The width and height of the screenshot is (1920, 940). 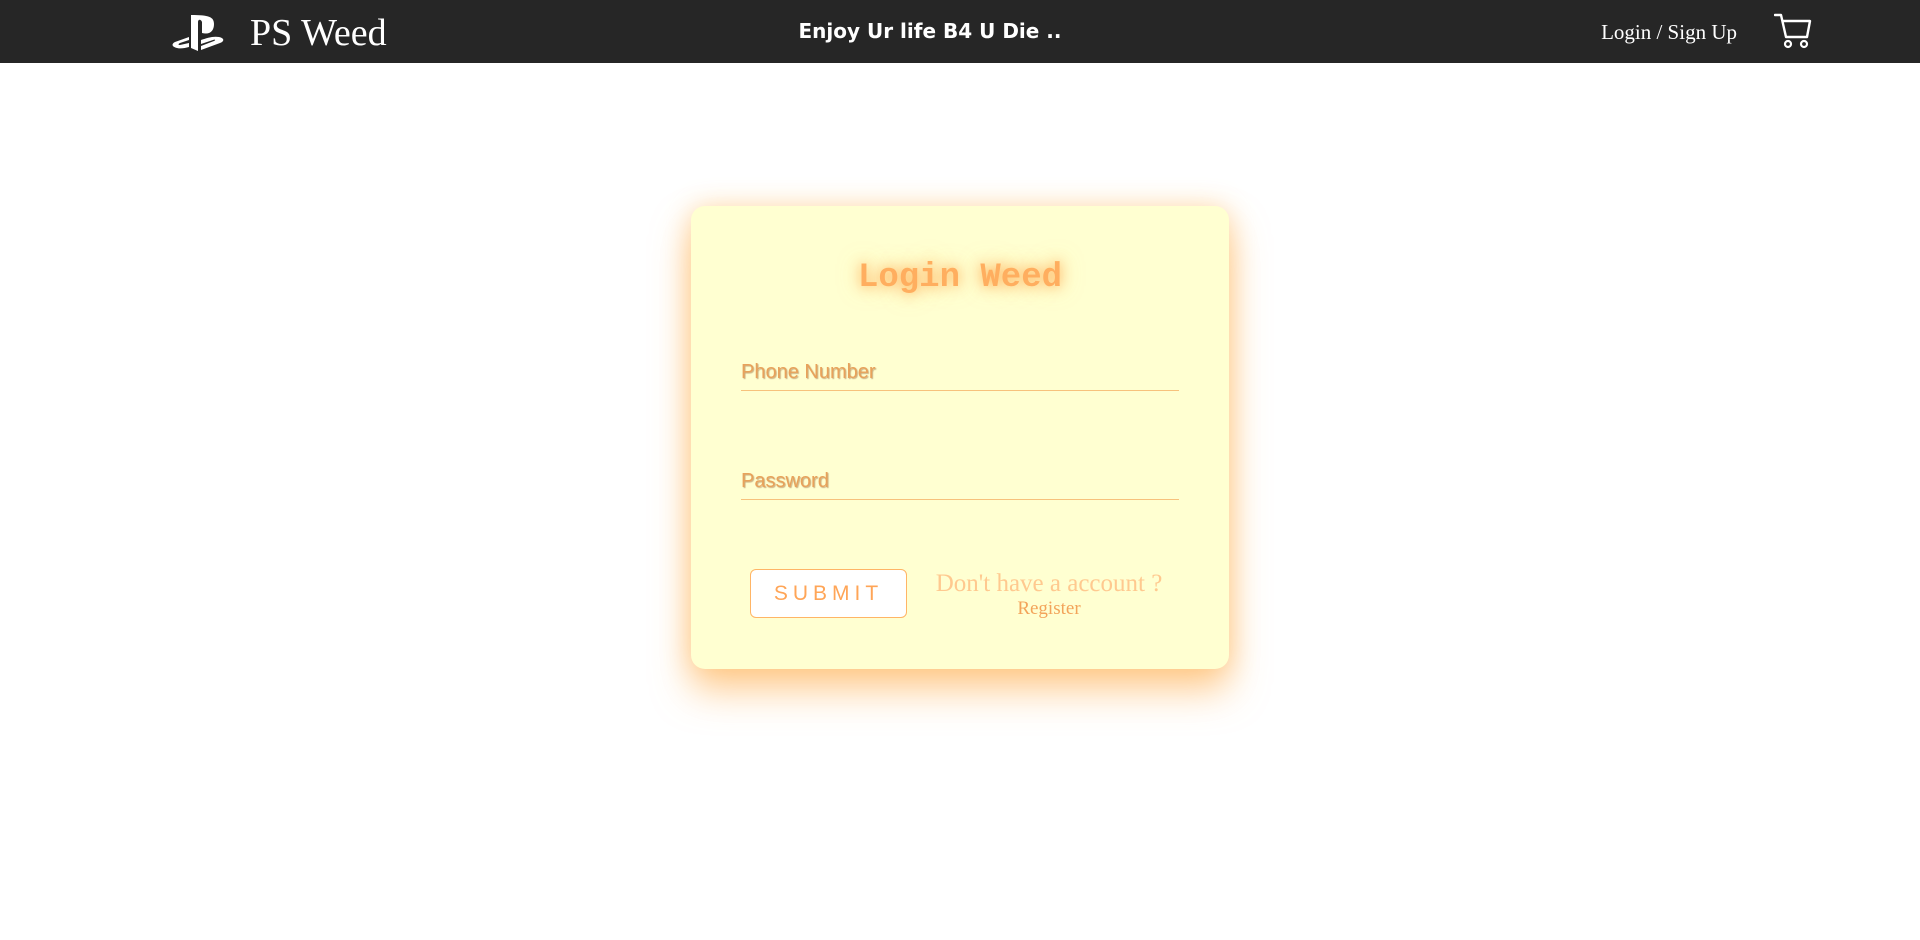 I want to click on login-title: Login Weed, so click(x=960, y=278).